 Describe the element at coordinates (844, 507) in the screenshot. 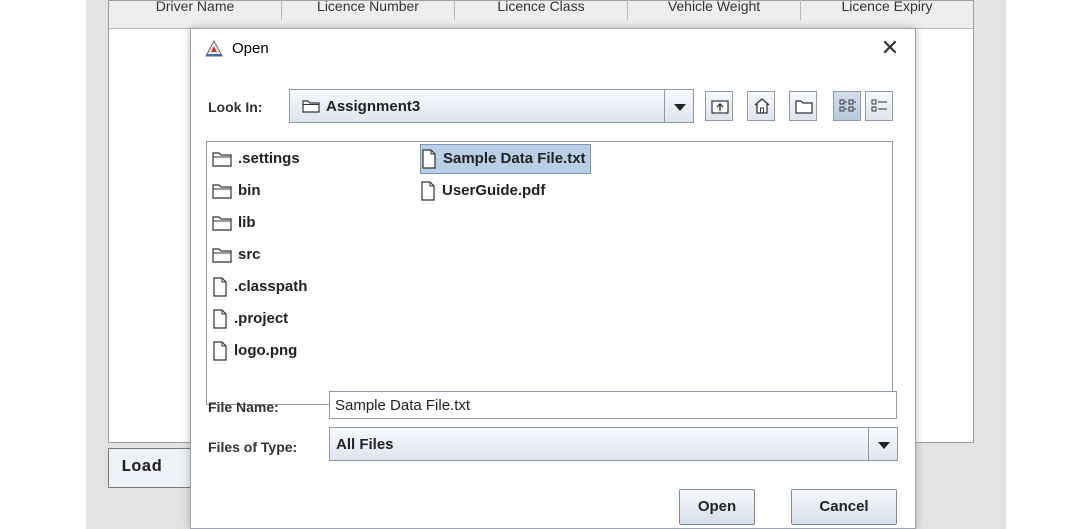

I see `cancel-button: Cancel` at that location.